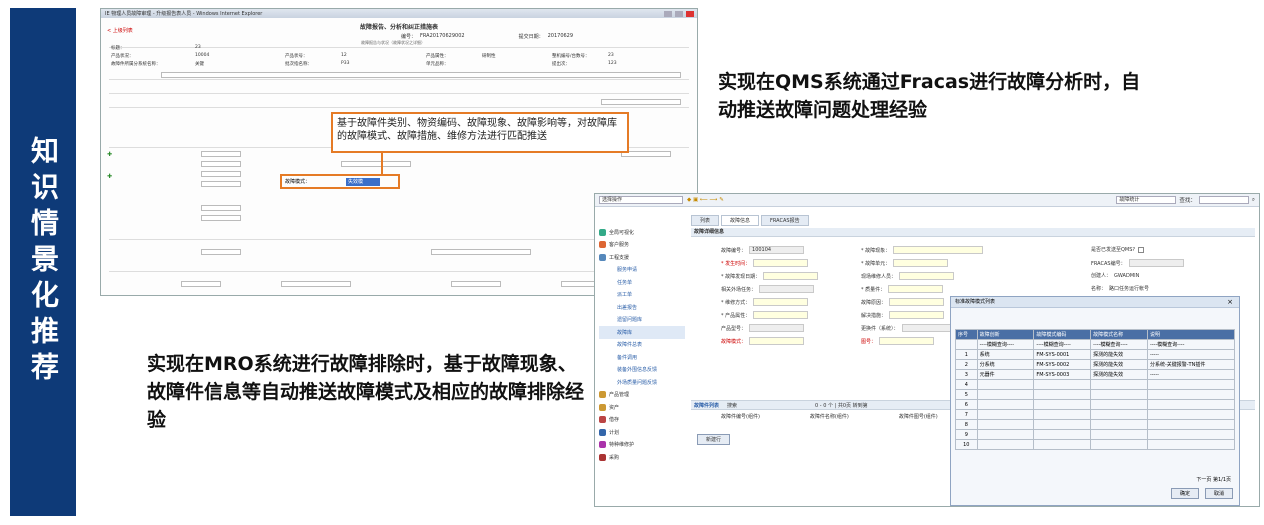 The width and height of the screenshot is (1264, 525). Describe the element at coordinates (732, 405) in the screenshot. I see `list-search: 搜索` at that location.